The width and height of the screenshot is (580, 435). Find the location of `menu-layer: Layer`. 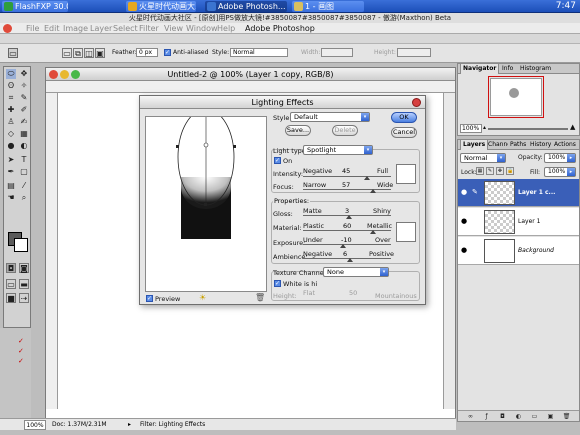

menu-layer: Layer is located at coordinates (101, 28).